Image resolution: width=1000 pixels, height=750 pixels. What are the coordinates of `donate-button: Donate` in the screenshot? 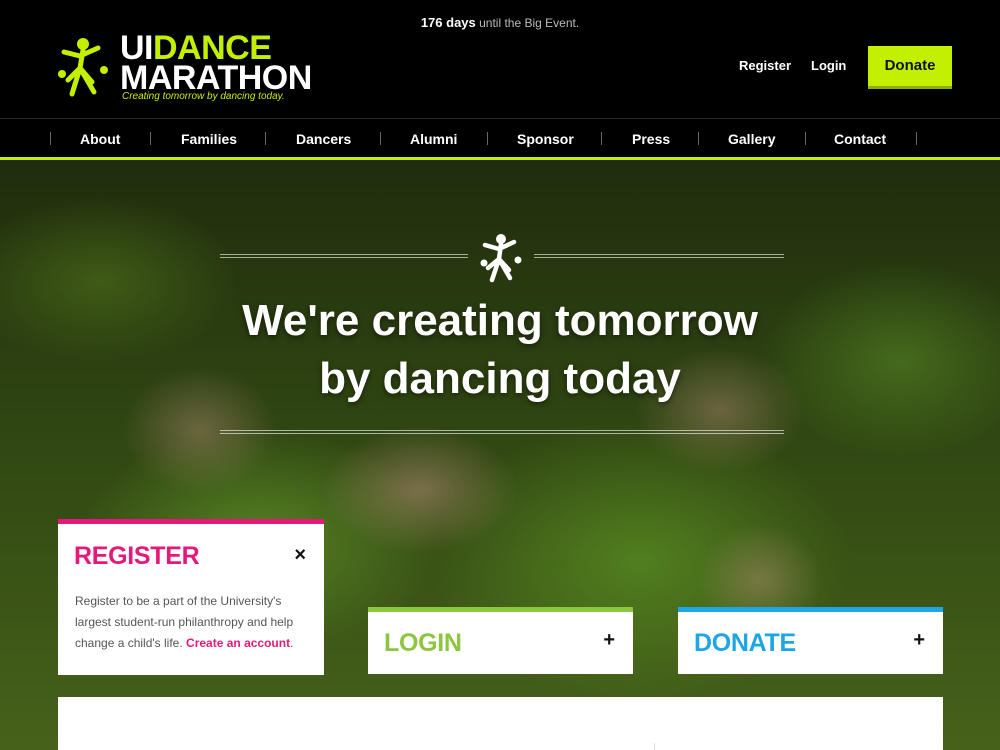 It's located at (910, 67).